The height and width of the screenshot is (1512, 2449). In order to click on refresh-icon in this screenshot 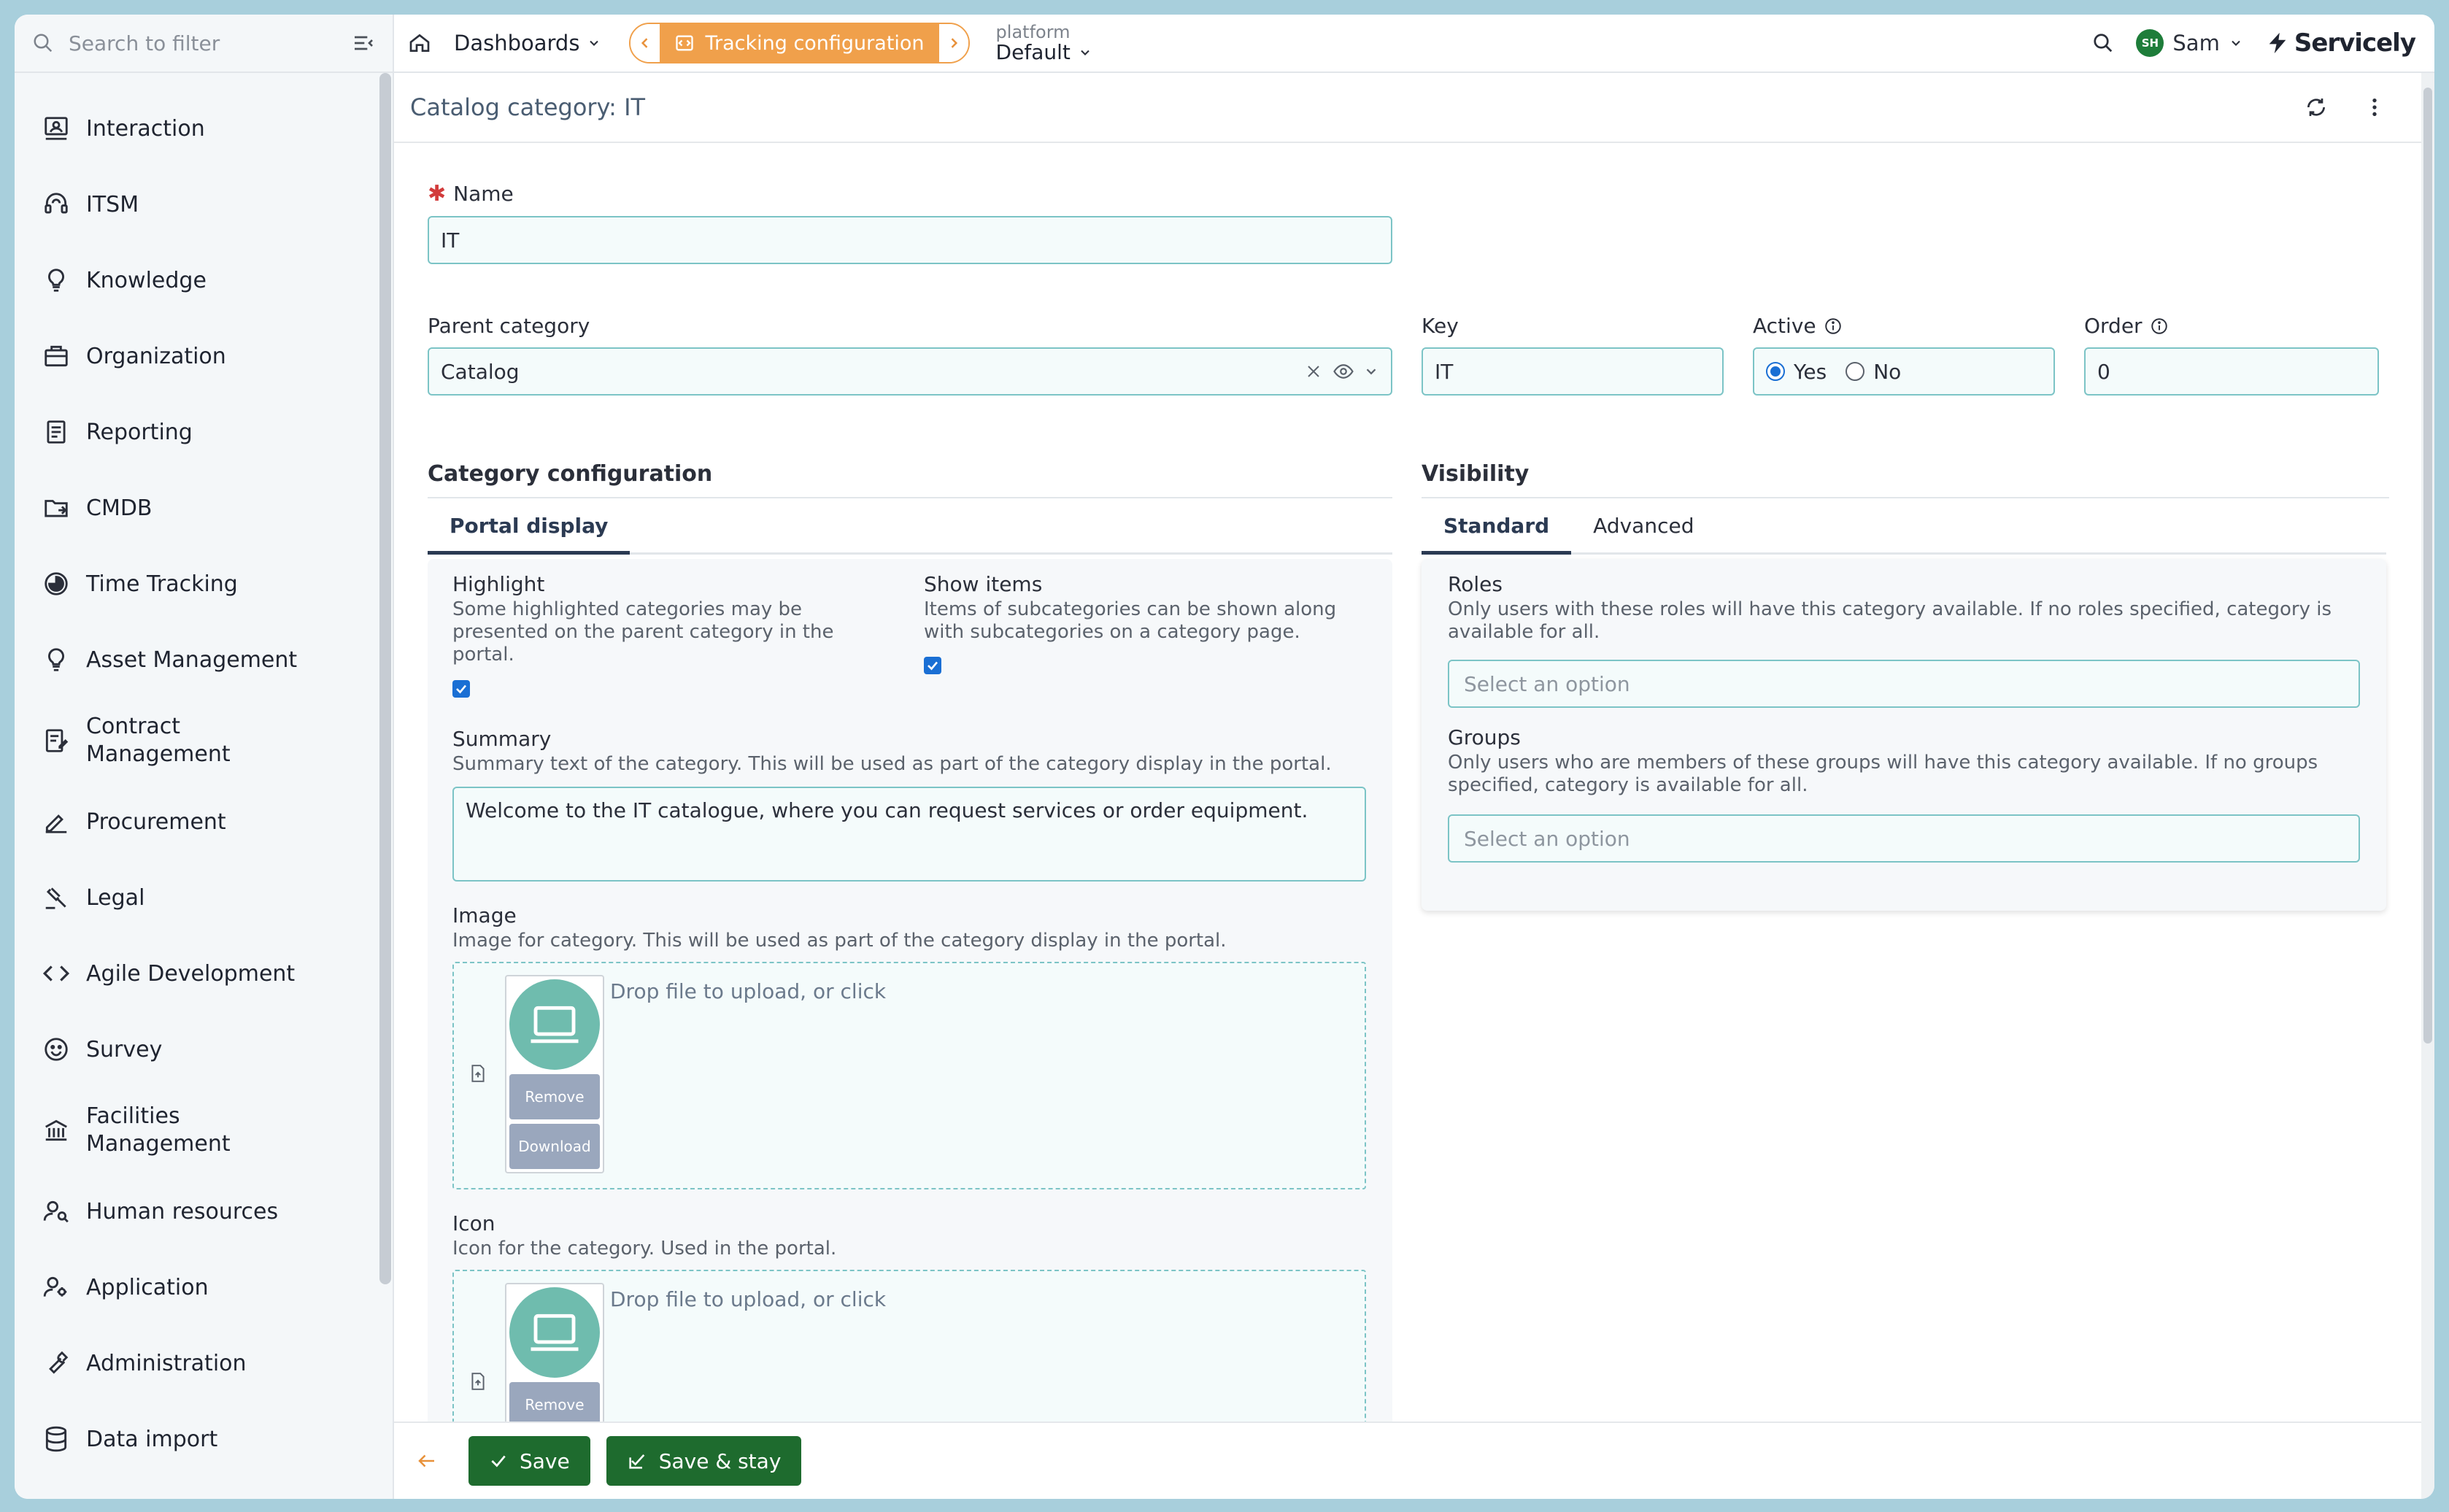, I will do `click(2316, 108)`.